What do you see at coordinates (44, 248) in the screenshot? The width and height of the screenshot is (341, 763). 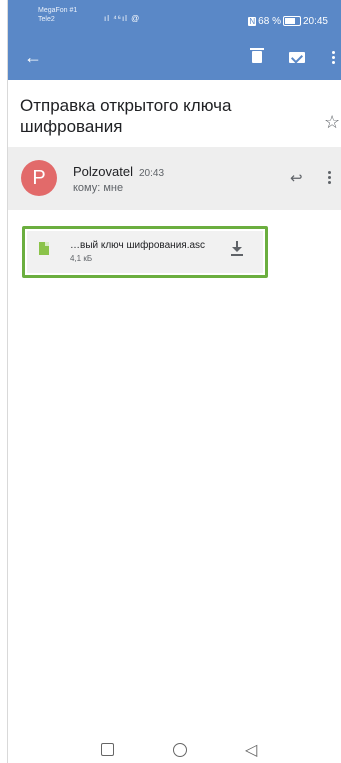 I see `file-icon` at bounding box center [44, 248].